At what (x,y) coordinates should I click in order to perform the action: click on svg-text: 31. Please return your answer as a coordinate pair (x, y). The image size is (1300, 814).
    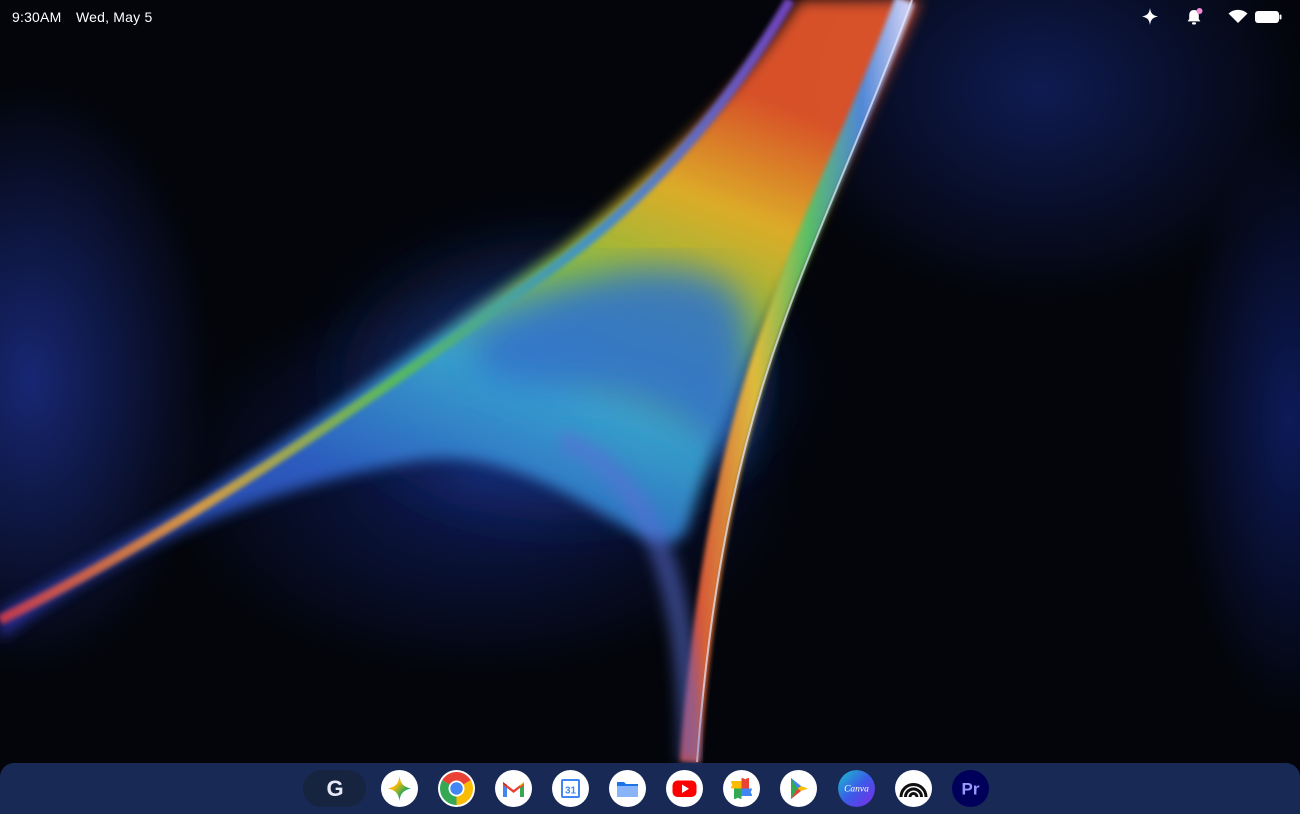
    Looking at the image, I should click on (571, 791).